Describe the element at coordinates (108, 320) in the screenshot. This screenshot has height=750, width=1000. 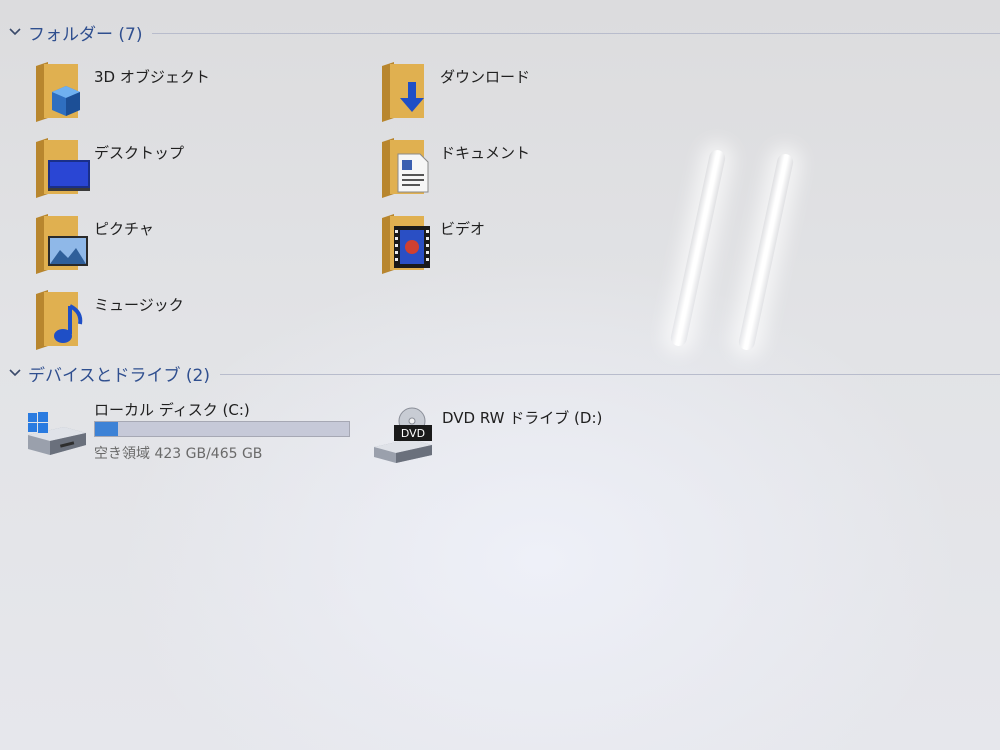
I see `folder-item-music: ミュージック` at that location.